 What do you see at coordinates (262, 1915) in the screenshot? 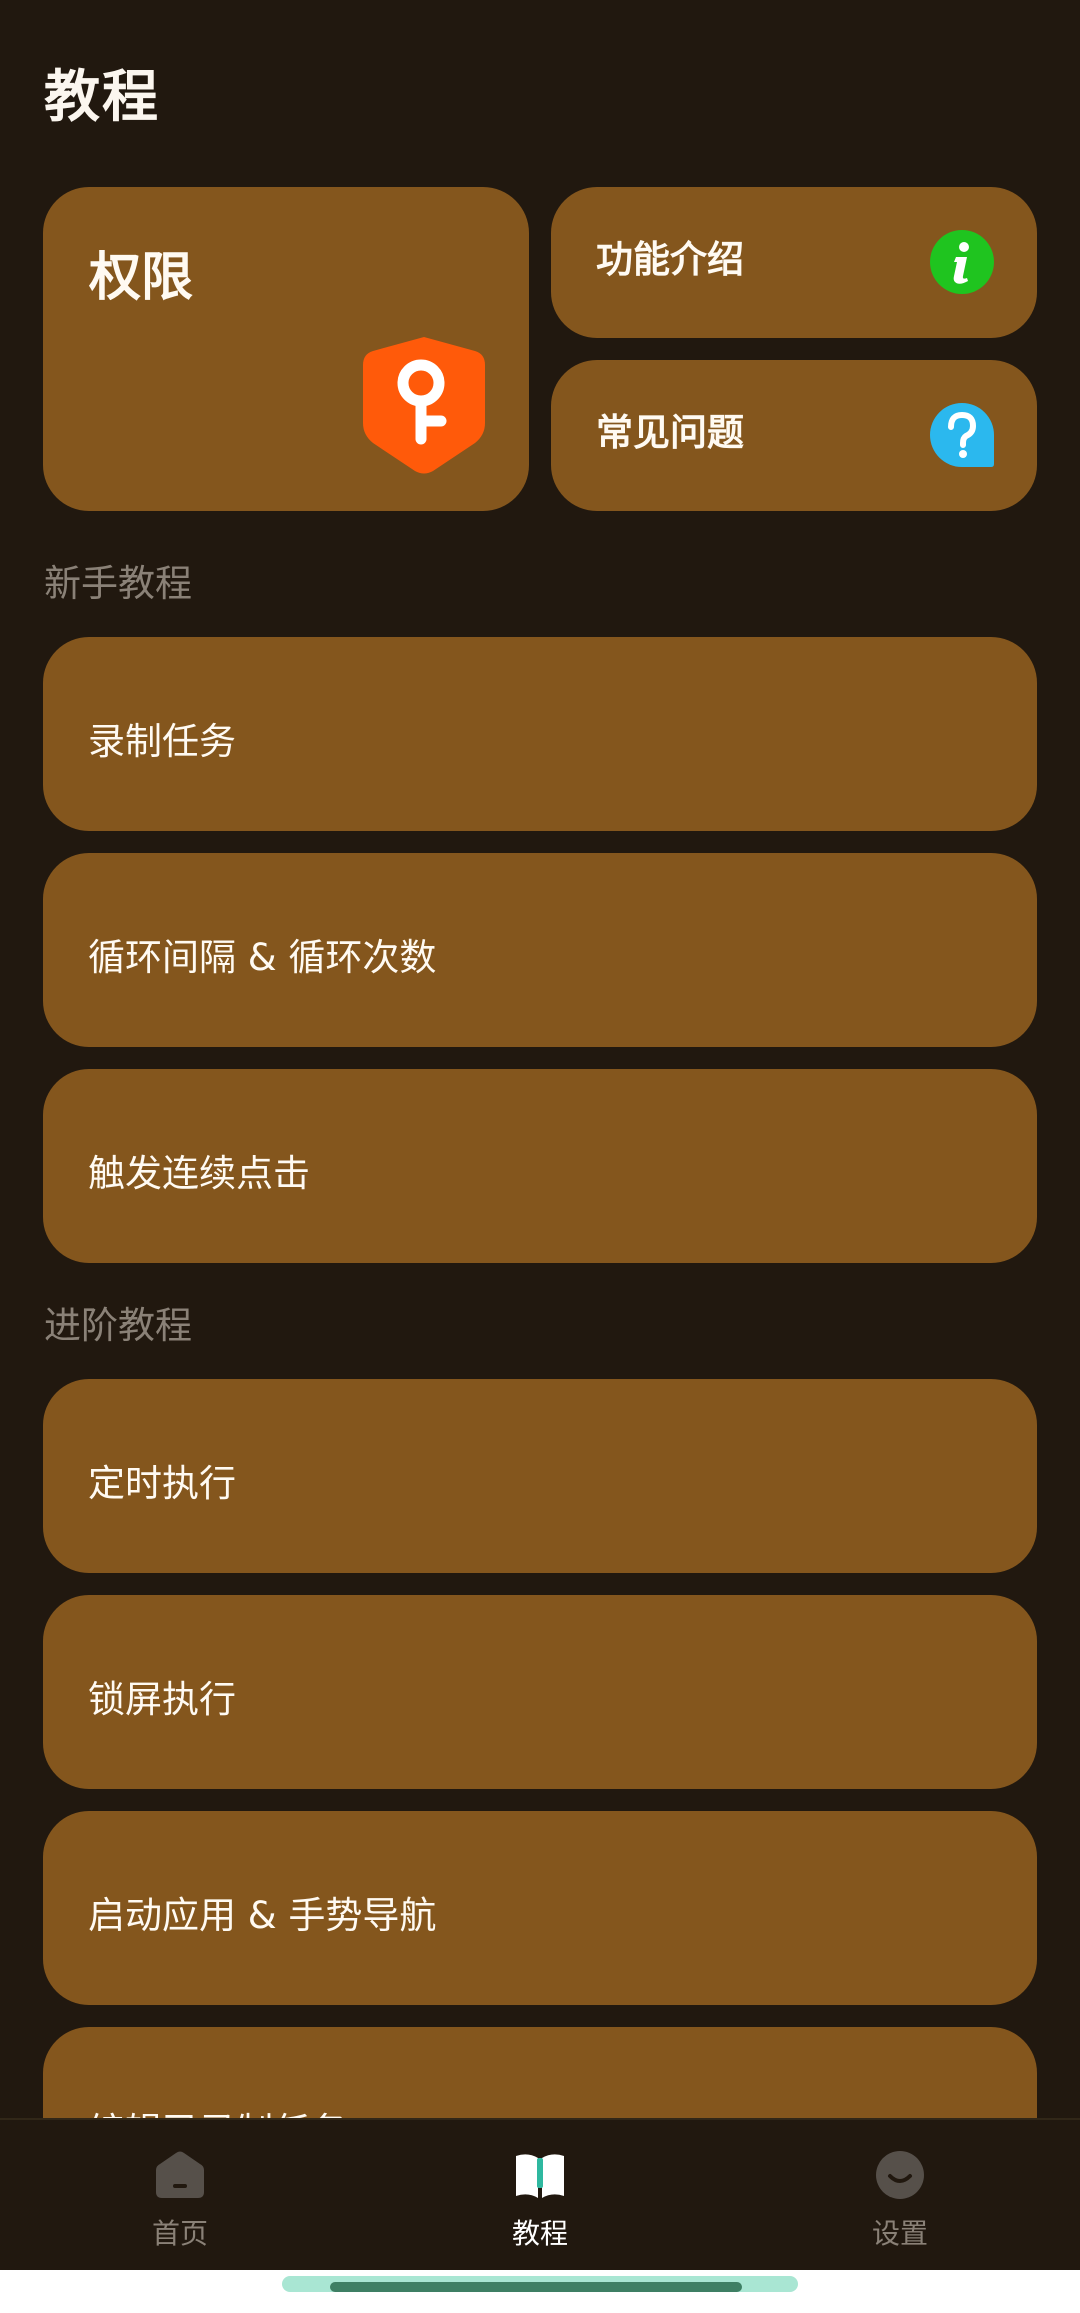
I see `tutorial-item-label: 启动应用 & 手势导航` at bounding box center [262, 1915].